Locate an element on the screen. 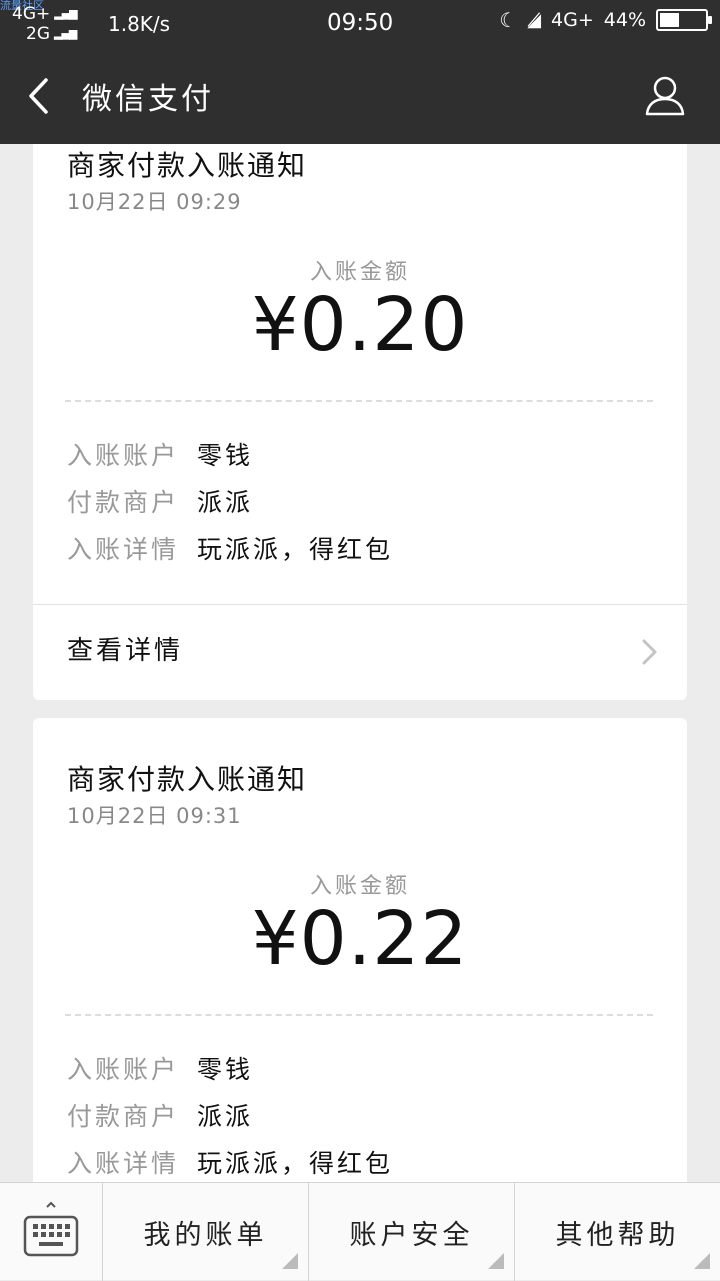 The height and width of the screenshot is (1281, 720). battery-icon is located at coordinates (684, 20).